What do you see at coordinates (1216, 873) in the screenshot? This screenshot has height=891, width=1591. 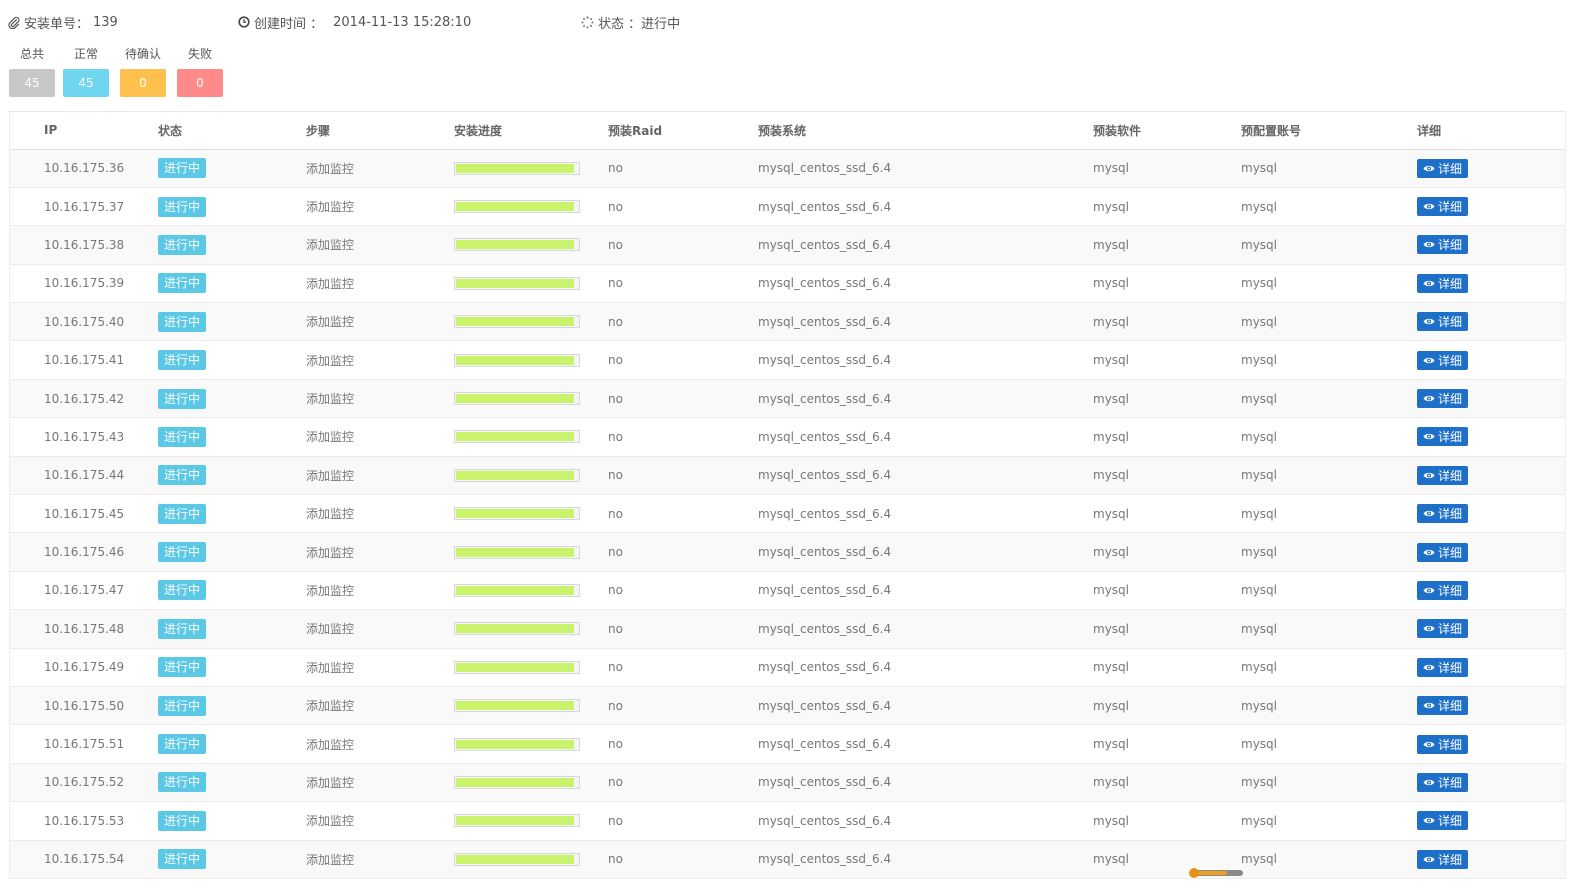 I see `horizontal-scrollbar` at bounding box center [1216, 873].